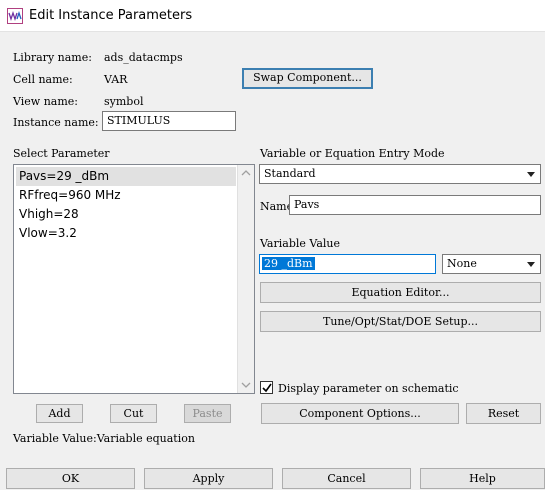  Describe the element at coordinates (169, 121) in the screenshot. I see `instance-name-field: STIMULUS` at that location.